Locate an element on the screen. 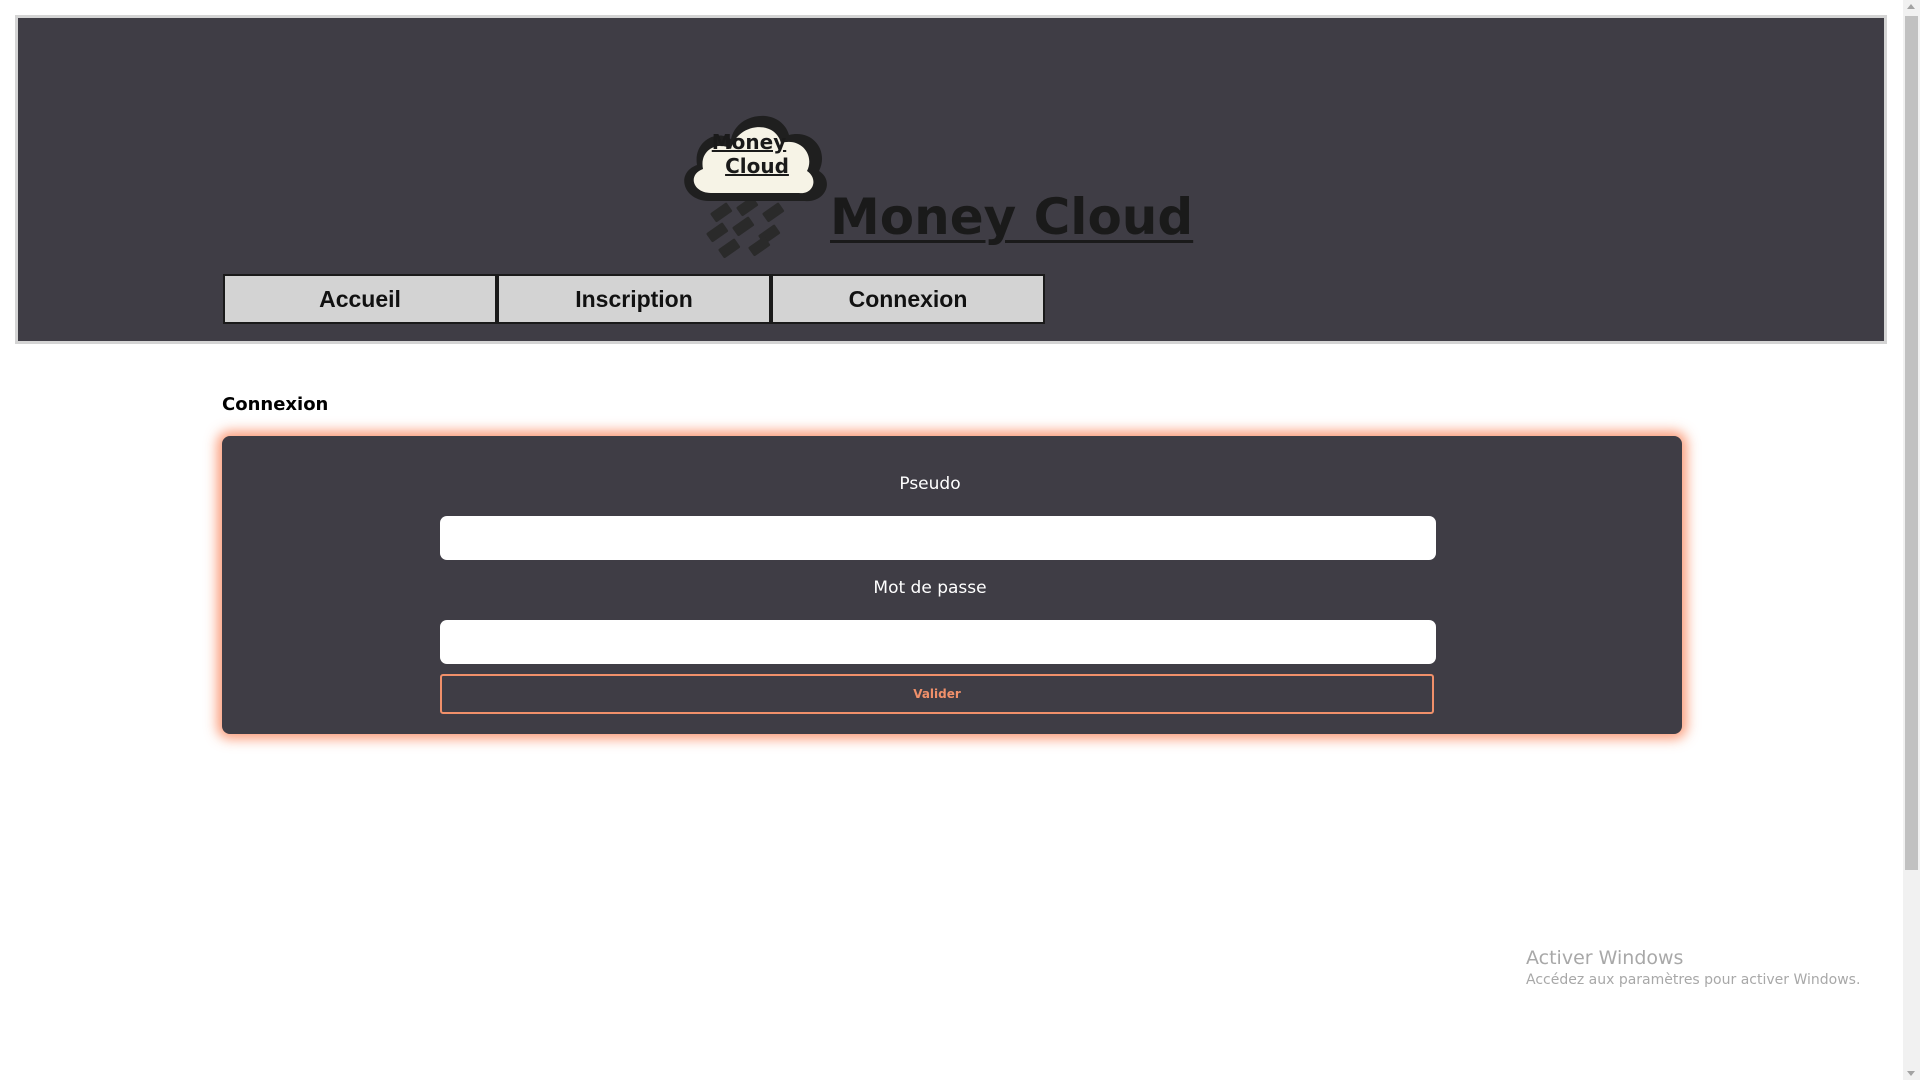 This screenshot has height=1080, width=1920. password-field is located at coordinates (938, 642).